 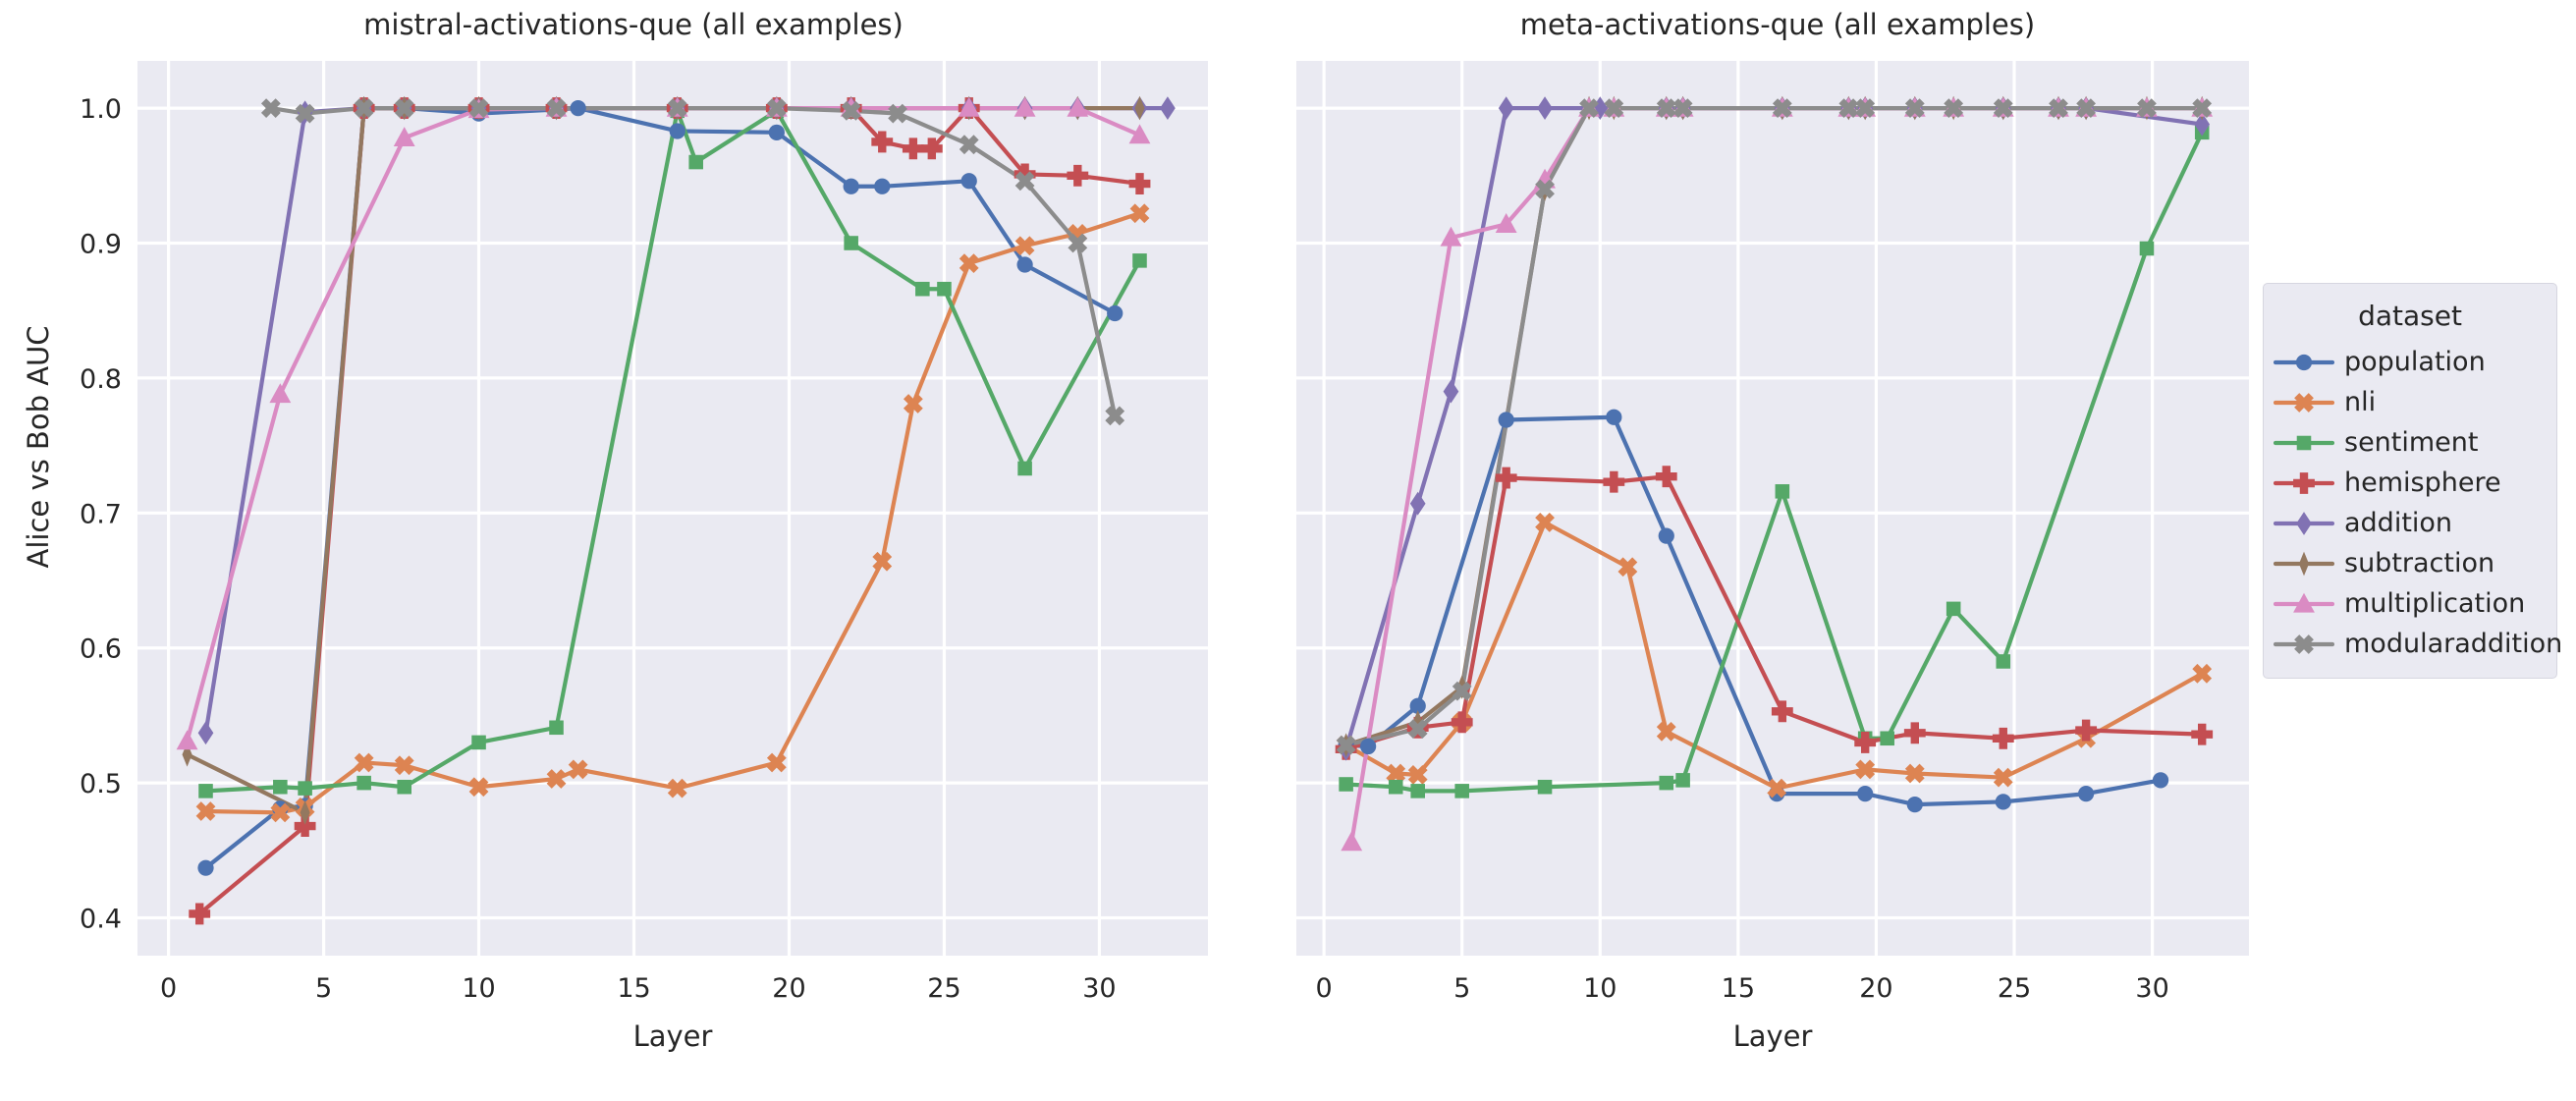 I want to click on legend-title: dataset, so click(x=2410, y=316).